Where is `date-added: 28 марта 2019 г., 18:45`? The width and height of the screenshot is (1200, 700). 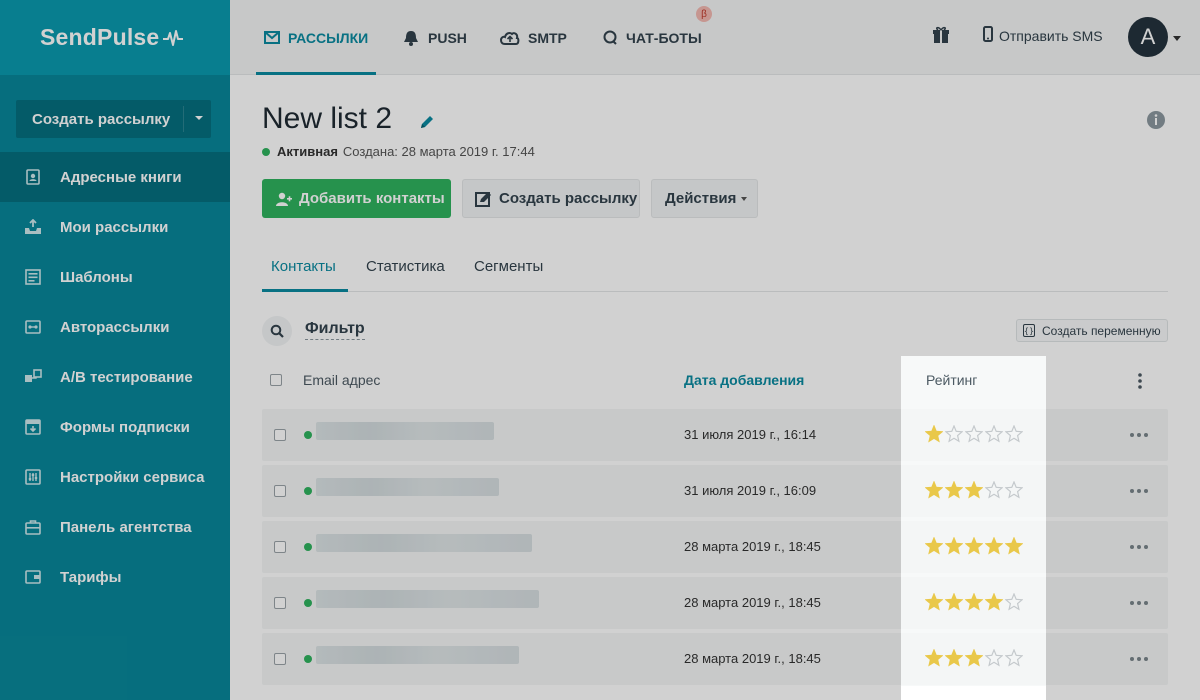 date-added: 28 марта 2019 г., 18:45 is located at coordinates (752, 602).